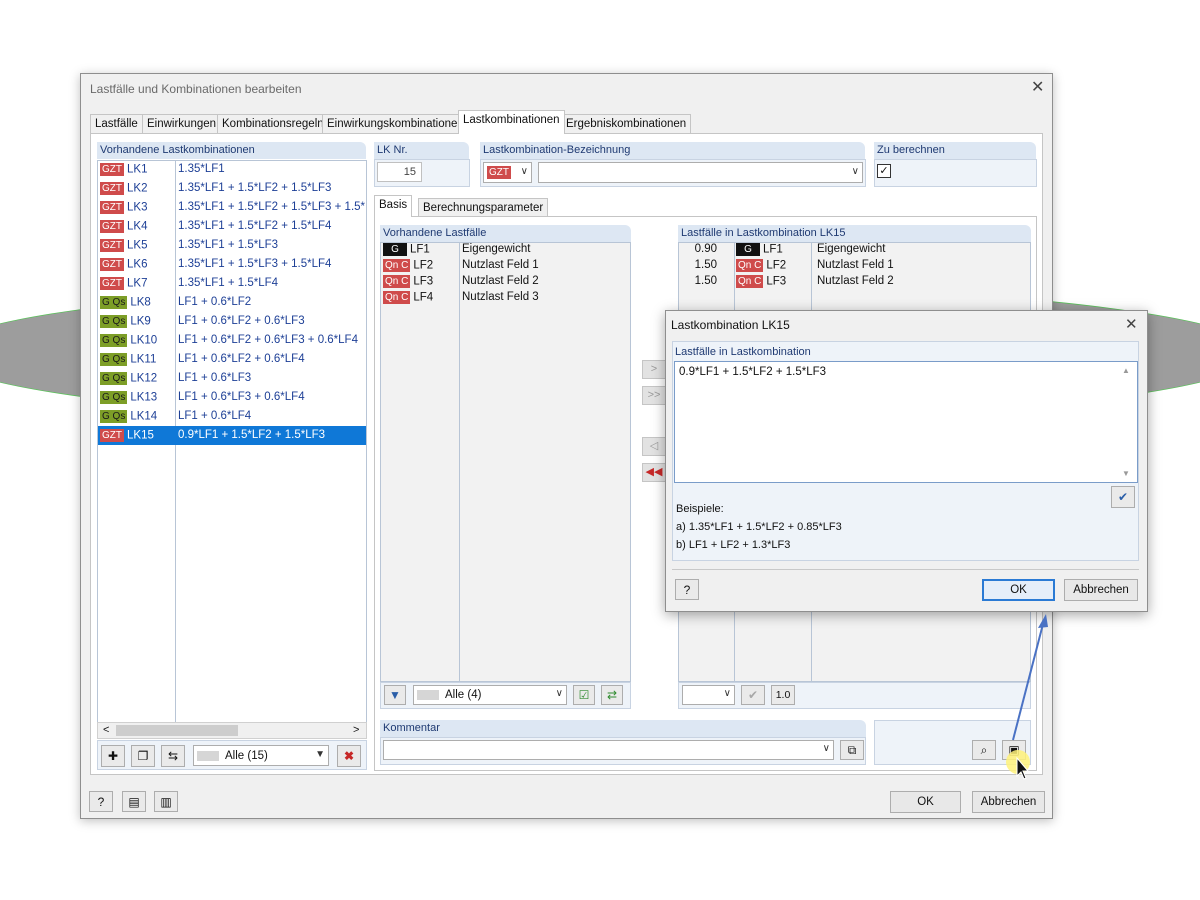  What do you see at coordinates (483, 208) in the screenshot?
I see `subtab-berechnungsparameter: Berechnungsparameter` at bounding box center [483, 208].